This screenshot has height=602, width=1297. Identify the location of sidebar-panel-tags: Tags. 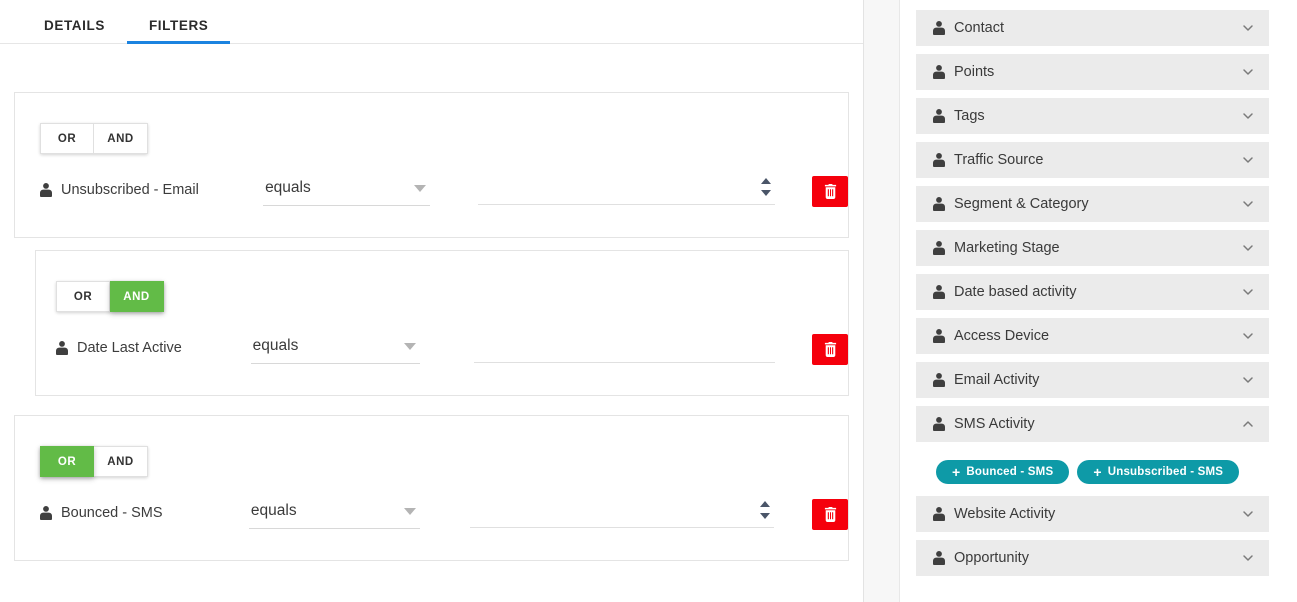
(1092, 116).